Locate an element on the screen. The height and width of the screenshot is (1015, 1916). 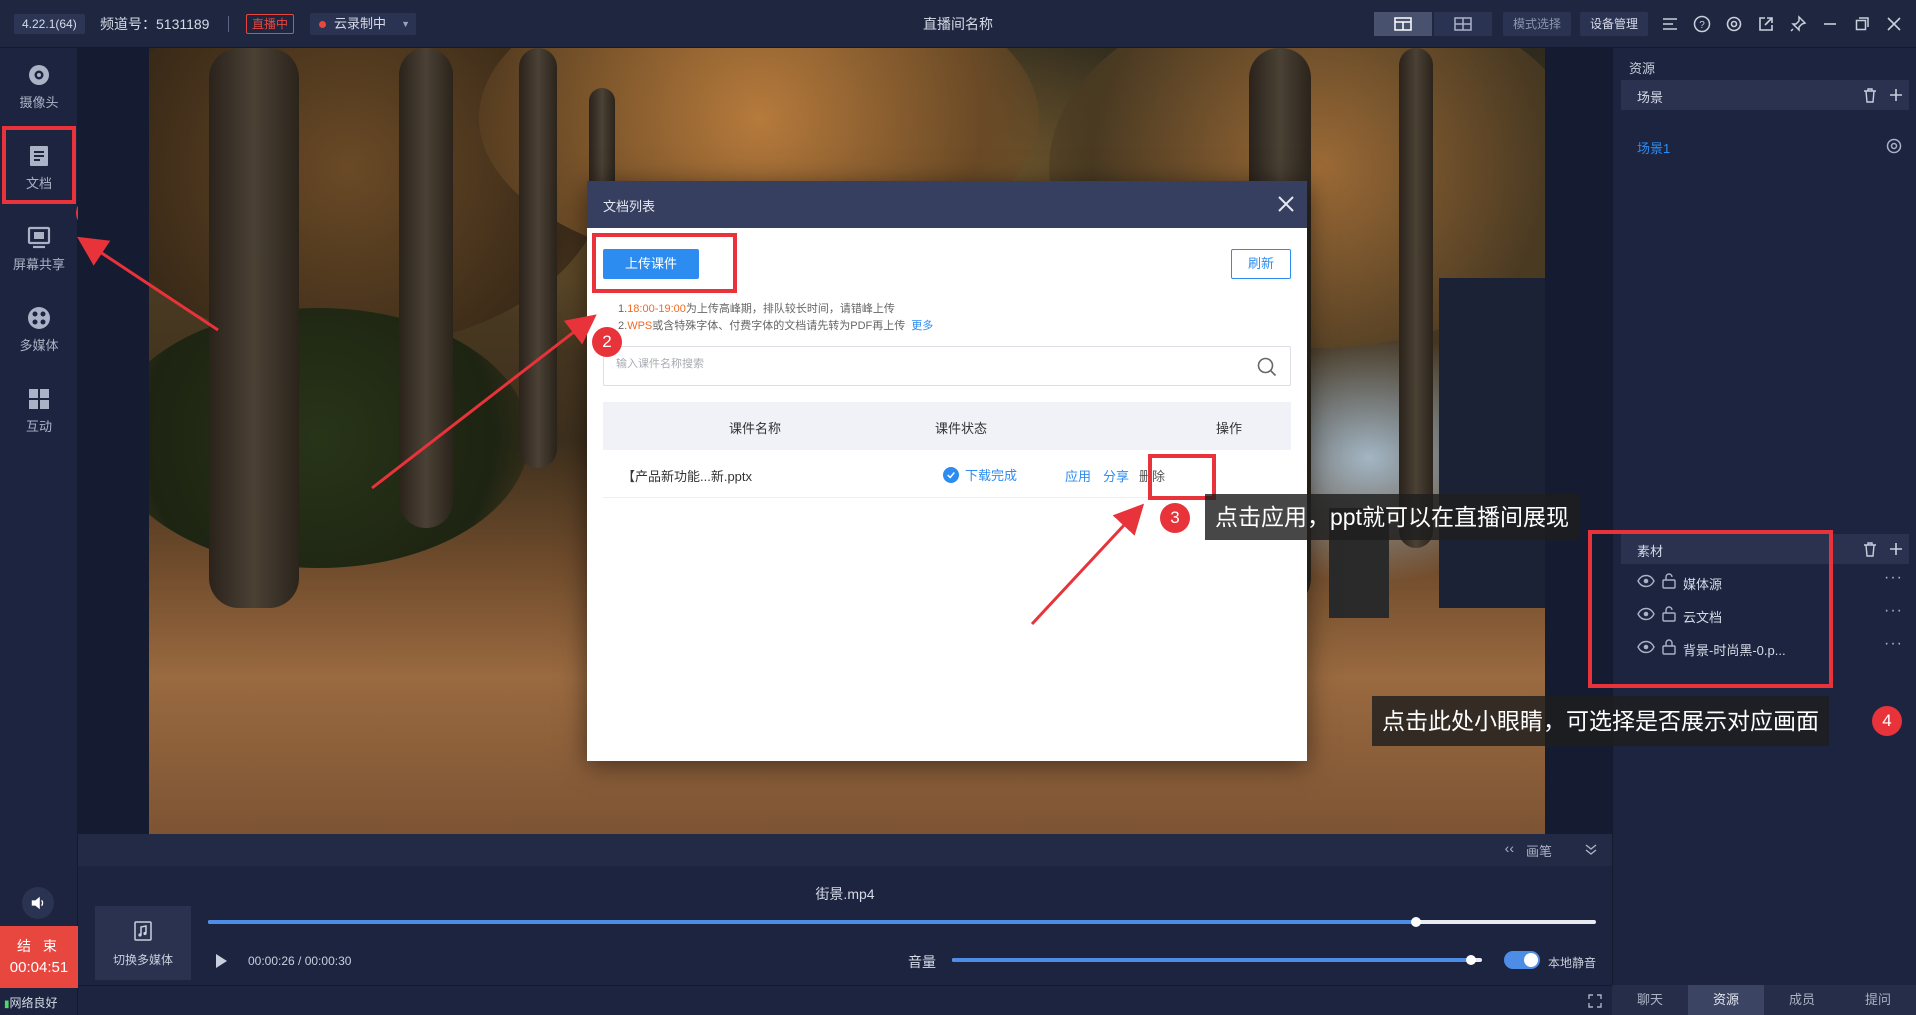
device-manage-button: 设备管理 is located at coordinates (1614, 24).